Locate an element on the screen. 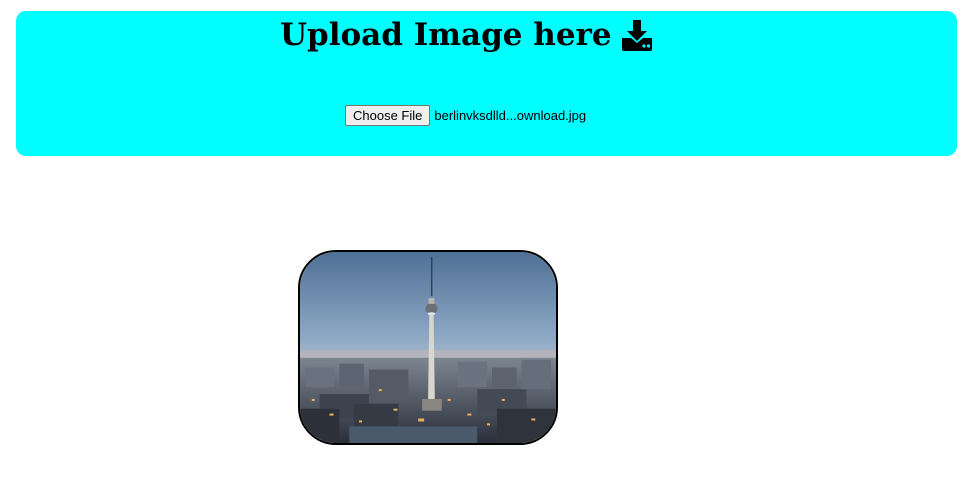 This screenshot has width=971, height=481. upload-title: Upload Image here is located at coordinates (467, 35).